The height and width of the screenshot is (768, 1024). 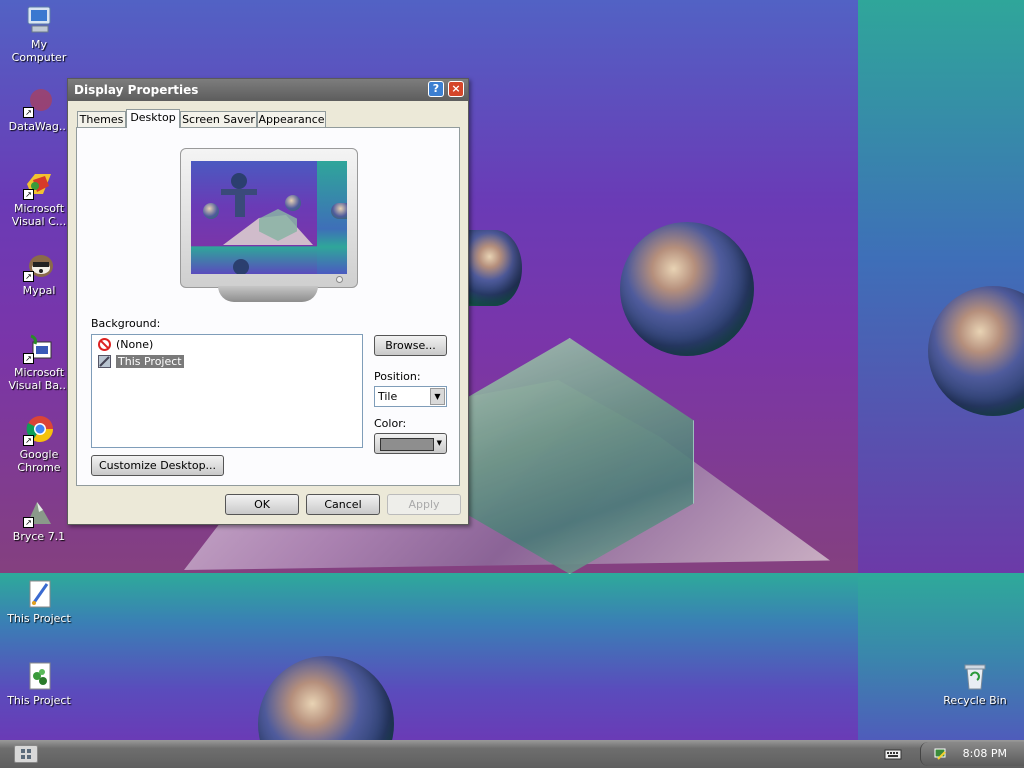 What do you see at coordinates (893, 754) in the screenshot?
I see `keyboard-icon` at bounding box center [893, 754].